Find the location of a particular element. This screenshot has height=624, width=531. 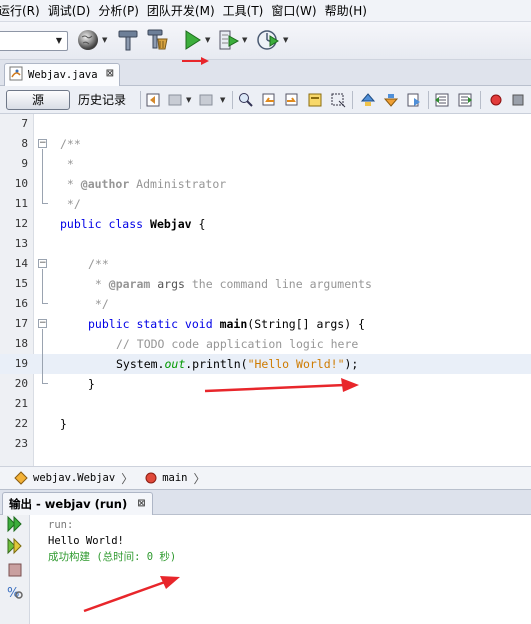

previous-bookmark-icon is located at coordinates (368, 100).